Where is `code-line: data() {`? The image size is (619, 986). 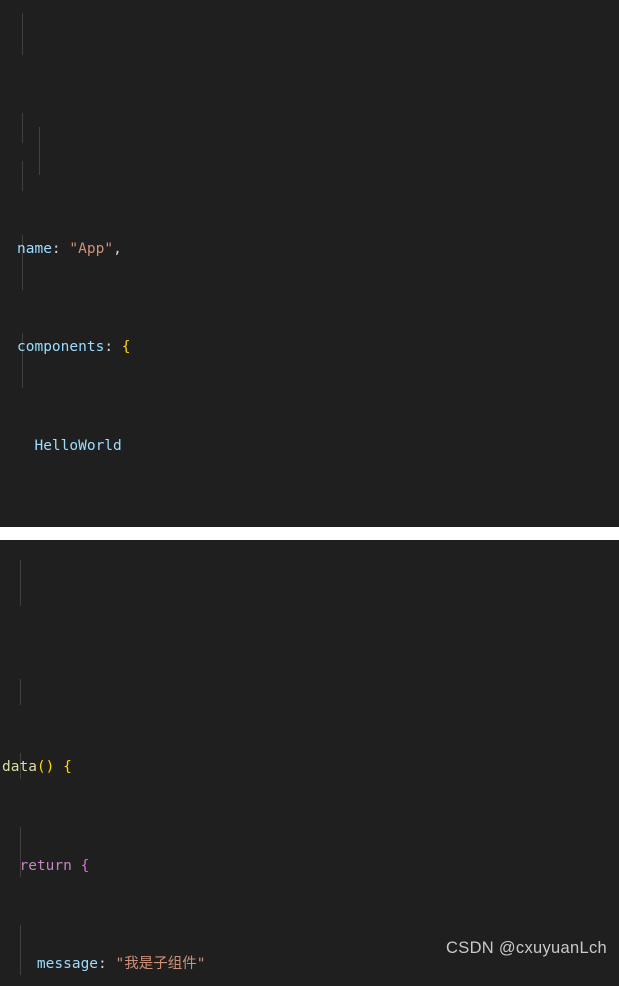 code-line: data() { is located at coordinates (37, 767).